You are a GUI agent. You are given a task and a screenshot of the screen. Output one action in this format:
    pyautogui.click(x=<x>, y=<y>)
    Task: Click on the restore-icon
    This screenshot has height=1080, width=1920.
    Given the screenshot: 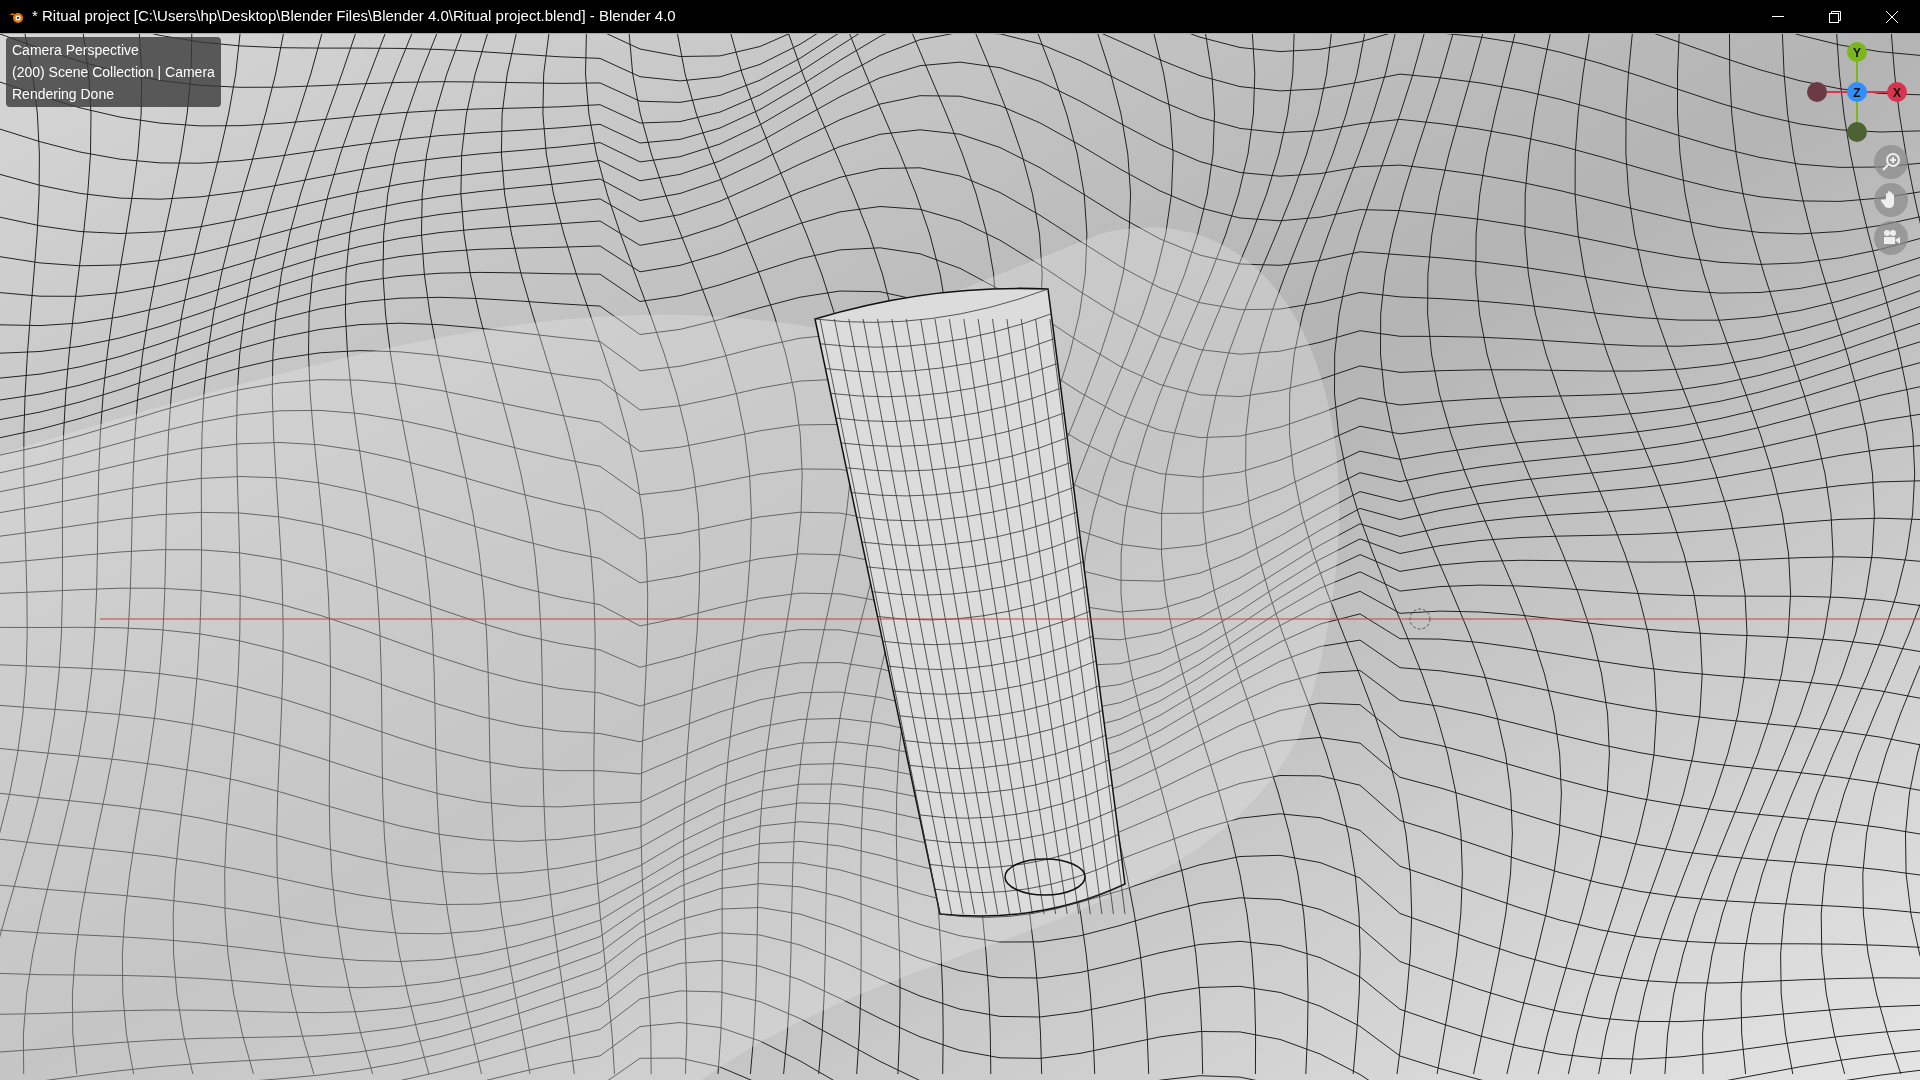 What is the action you would take?
    pyautogui.click(x=1834, y=16)
    